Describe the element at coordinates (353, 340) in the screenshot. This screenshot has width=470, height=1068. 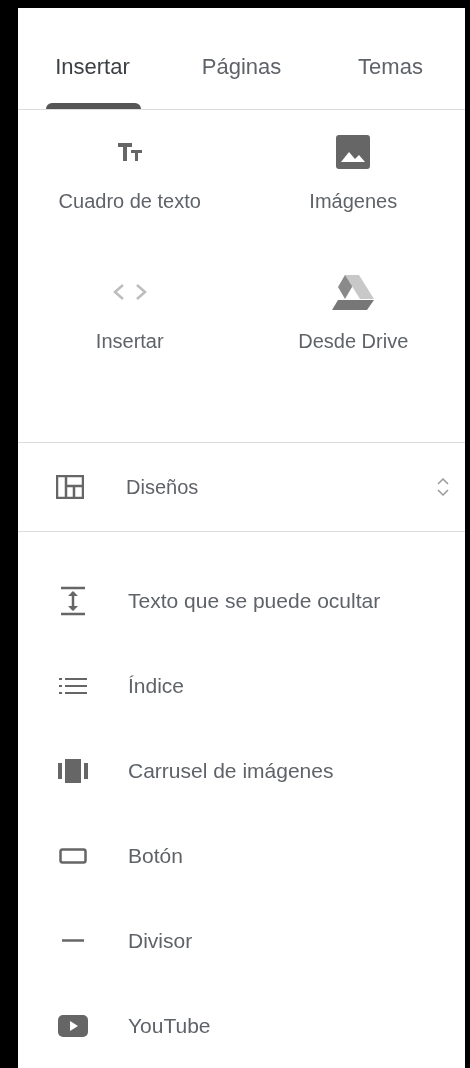
I see `insert-tile: Desde Drive` at that location.